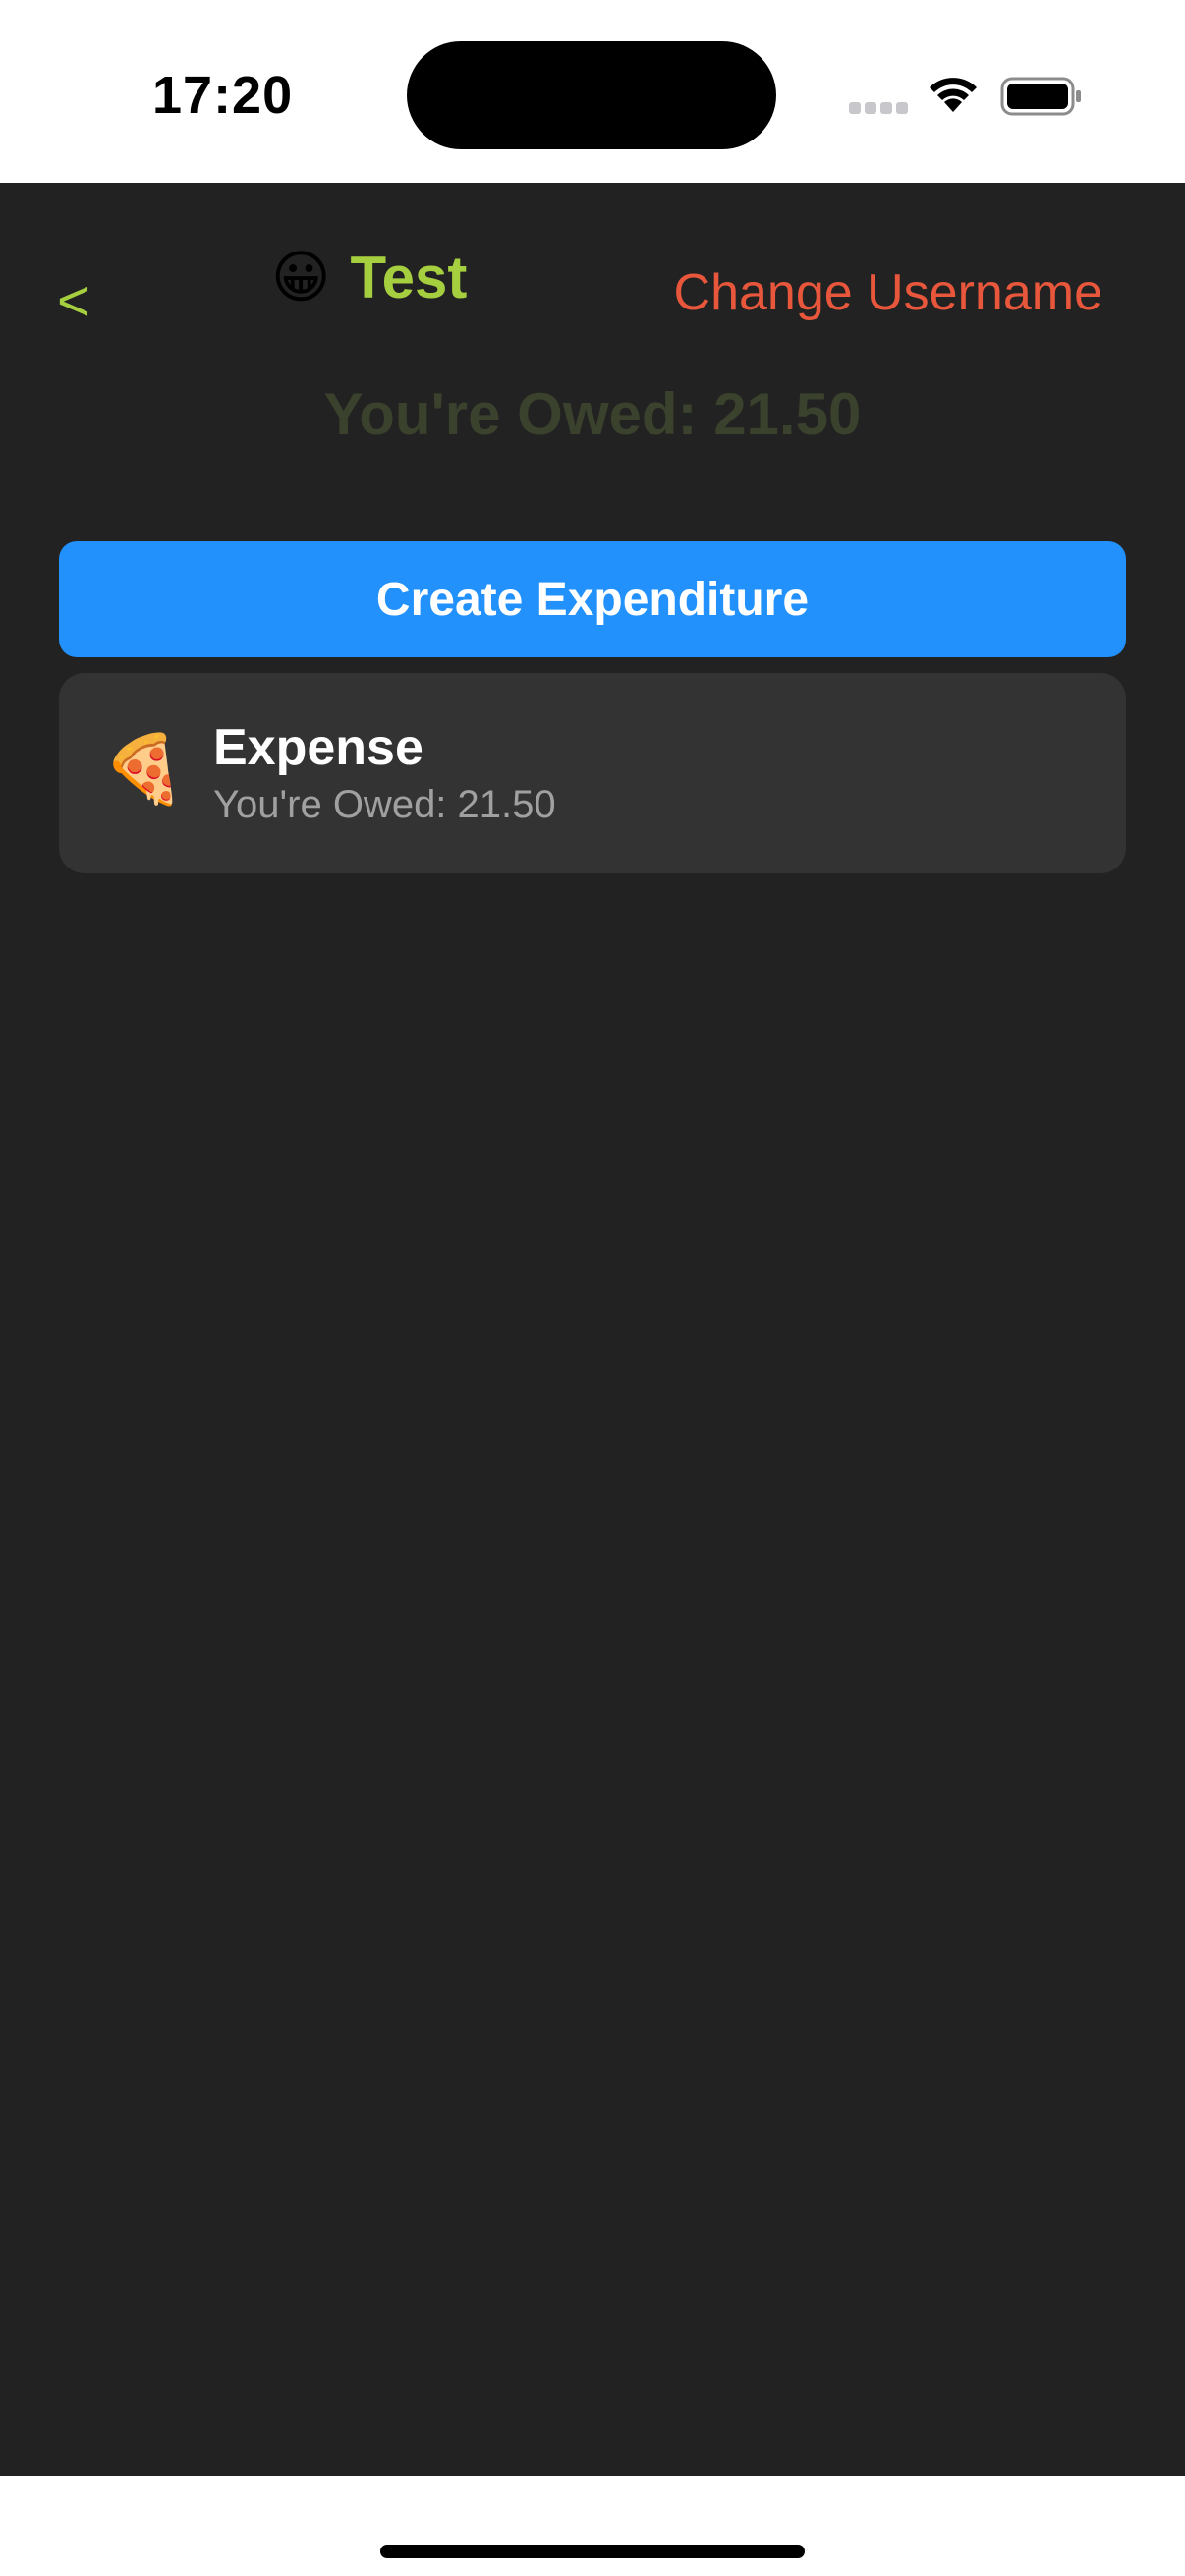 Image resolution: width=1185 pixels, height=2576 pixels. What do you see at coordinates (592, 773) in the screenshot?
I see `expense-list-item: 🍕 Expense You're Owed: 21.50` at bounding box center [592, 773].